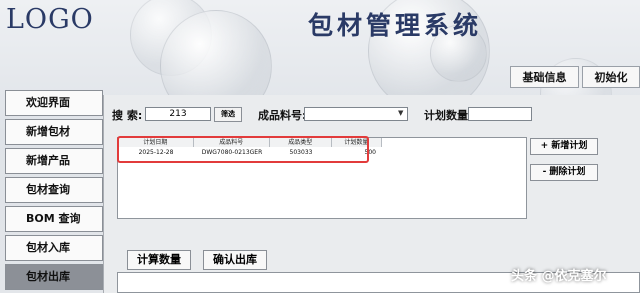 This screenshot has width=640, height=293. I want to click on sidebar: 欢迎界面 新增包材 新增产品 包材查询 BOM 查询 包材入库 包材出库, so click(54, 191).